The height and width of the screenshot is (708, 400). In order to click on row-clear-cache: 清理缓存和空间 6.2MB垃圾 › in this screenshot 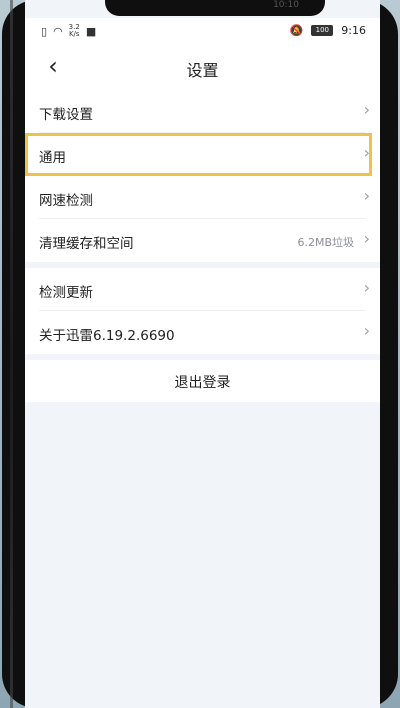, I will do `click(202, 240)`.